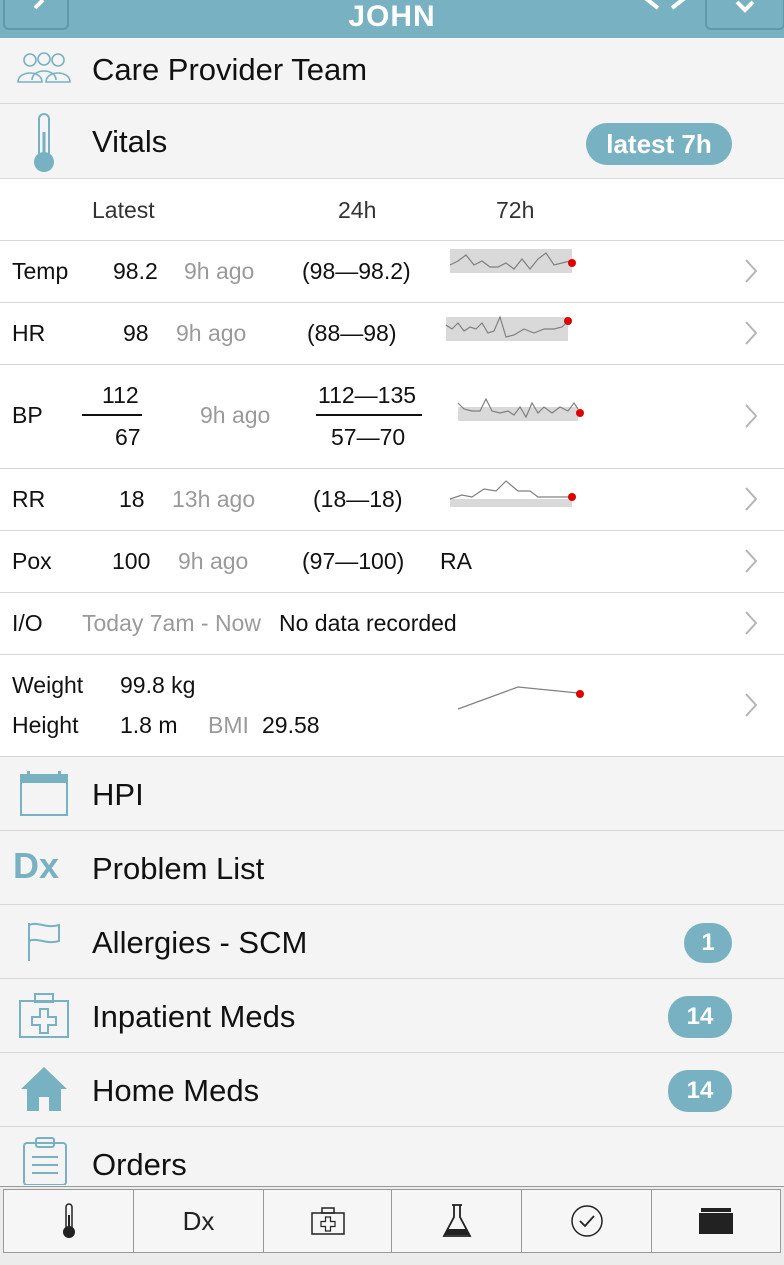 Image resolution: width=784 pixels, height=1265 pixels. I want to click on flask-icon, so click(456, 1220).